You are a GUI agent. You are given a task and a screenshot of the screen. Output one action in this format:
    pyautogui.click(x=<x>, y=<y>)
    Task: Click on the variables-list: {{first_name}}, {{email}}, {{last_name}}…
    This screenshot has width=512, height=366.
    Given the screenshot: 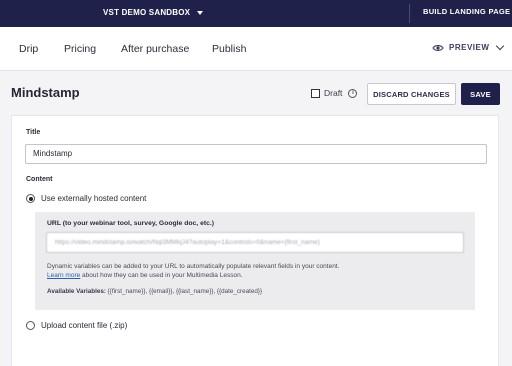 What is the action you would take?
    pyautogui.click(x=184, y=291)
    